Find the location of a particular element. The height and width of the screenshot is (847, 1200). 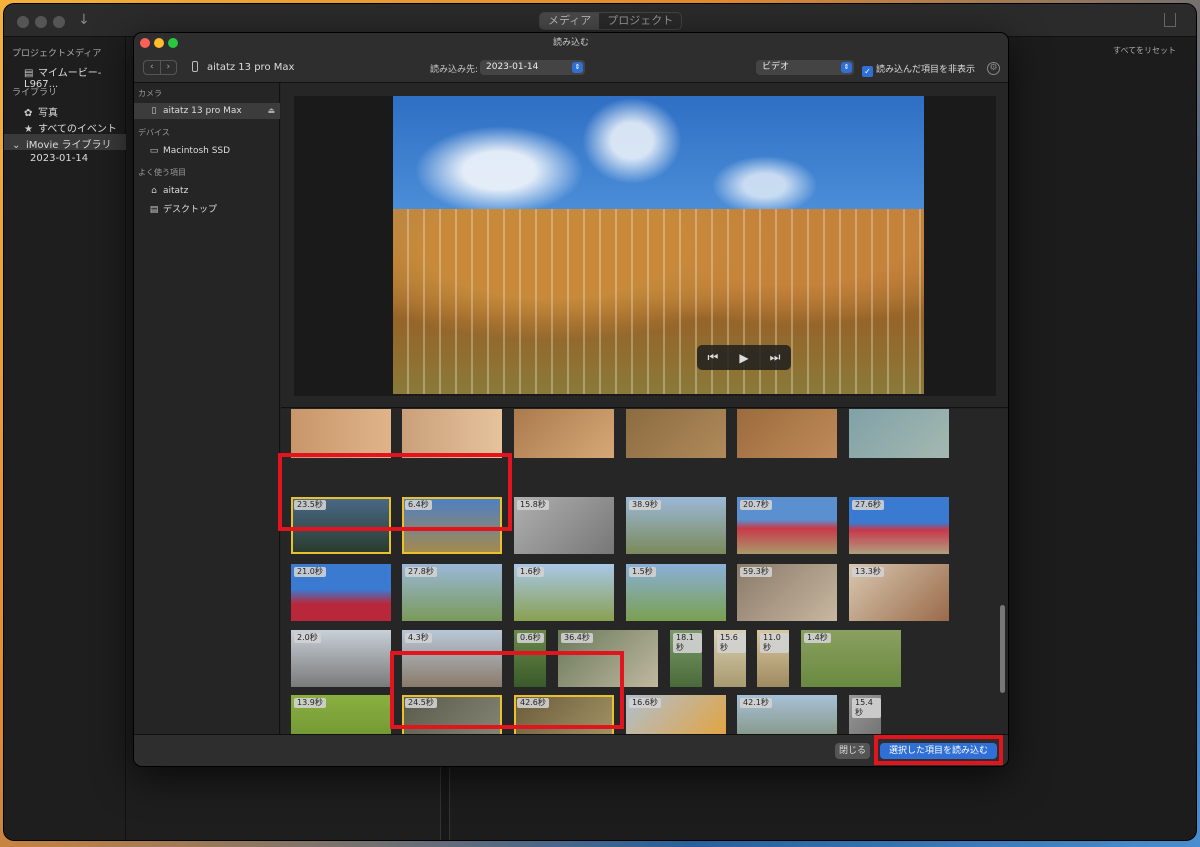

sidebar-item-desktop: ▤ デスクトップ is located at coordinates (182, 208).